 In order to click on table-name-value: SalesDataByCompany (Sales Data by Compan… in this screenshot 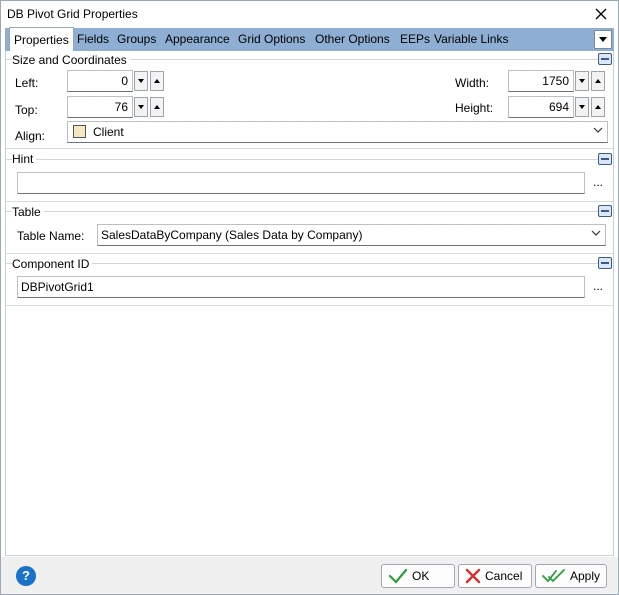, I will do `click(232, 235)`.